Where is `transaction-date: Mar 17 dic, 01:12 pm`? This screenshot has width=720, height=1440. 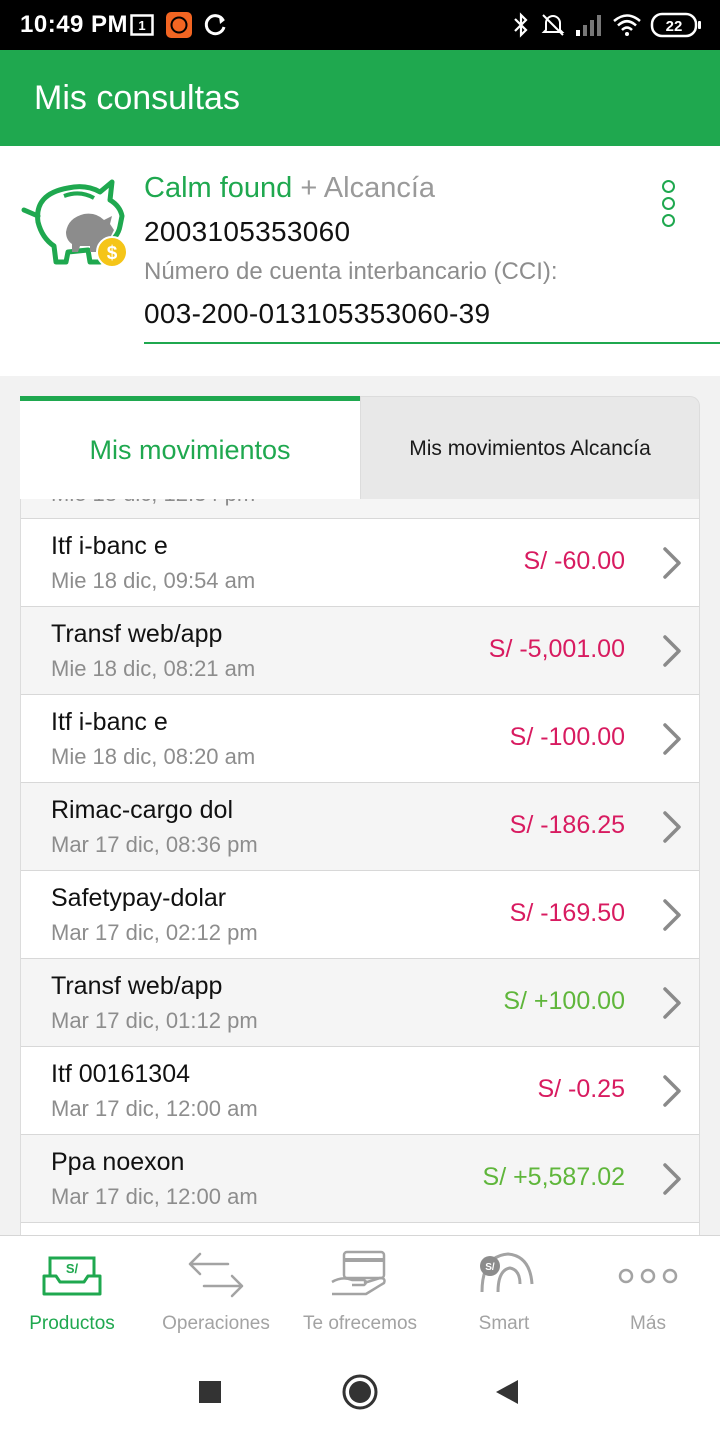
transaction-date: Mar 17 dic, 01:12 pm is located at coordinates (154, 1020).